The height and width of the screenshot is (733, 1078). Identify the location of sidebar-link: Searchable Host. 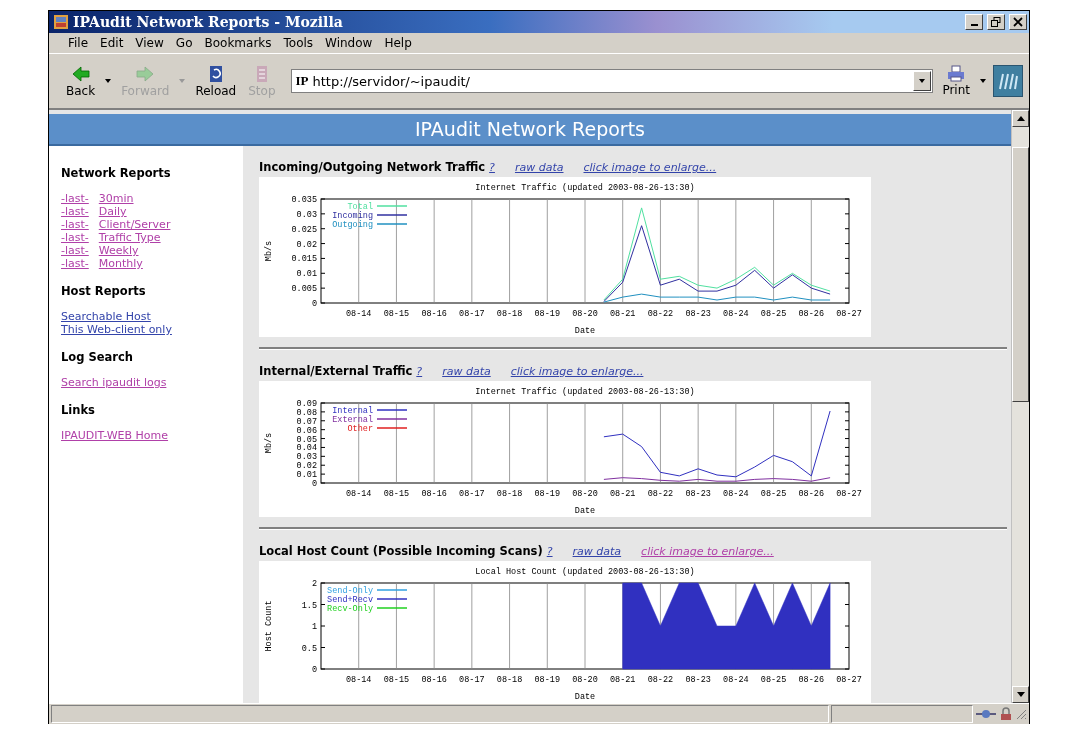
(106, 316).